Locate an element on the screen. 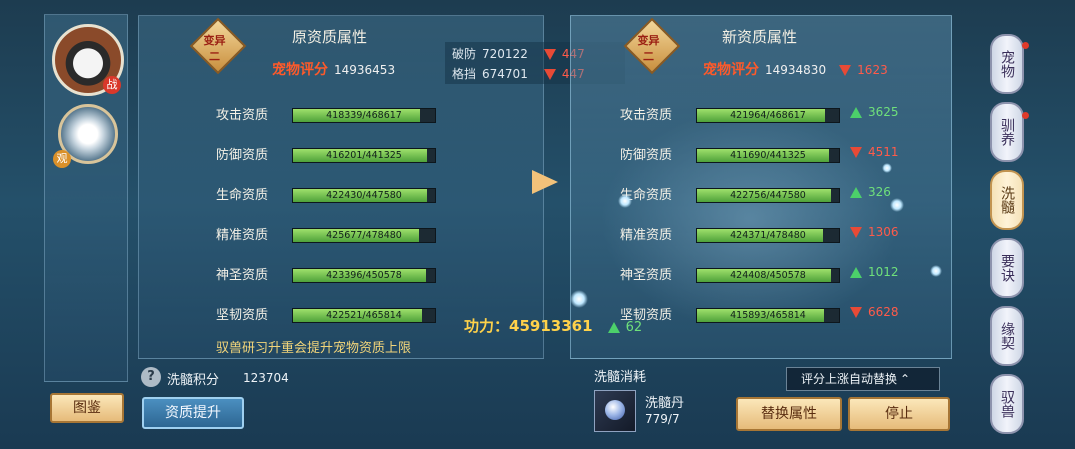 The height and width of the screenshot is (449, 1075). attribute-delta: 326 is located at coordinates (870, 192).